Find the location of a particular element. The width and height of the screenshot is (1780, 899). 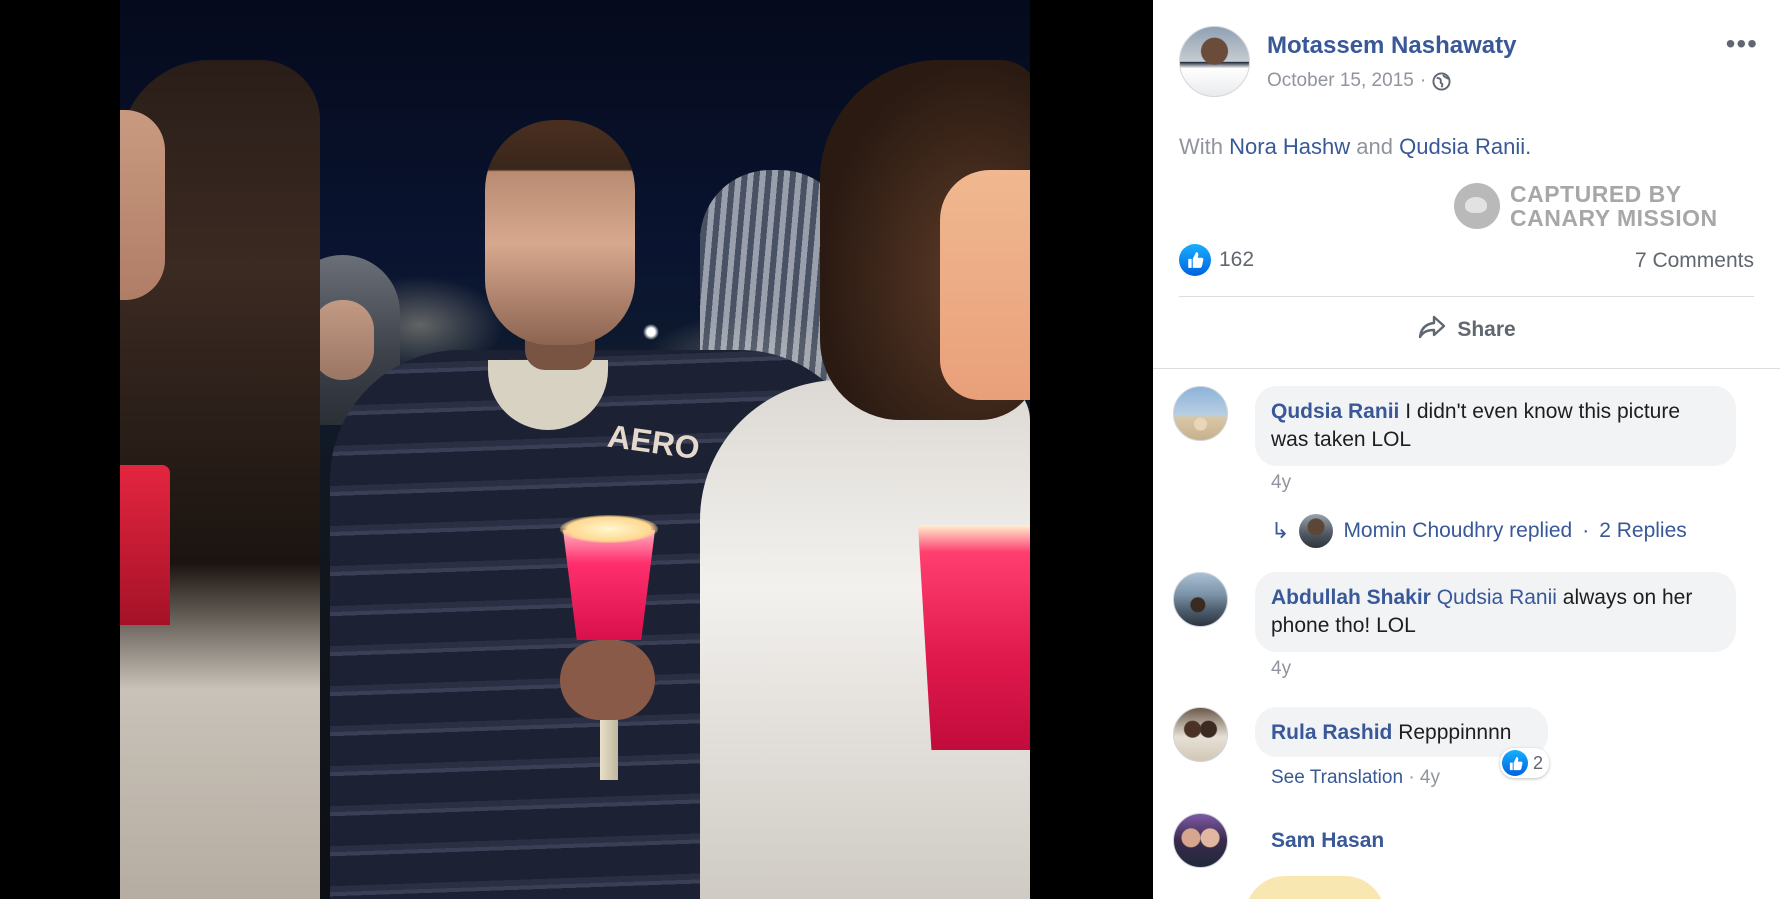

reply-arrow-icon: ↳ is located at coordinates (1280, 530).